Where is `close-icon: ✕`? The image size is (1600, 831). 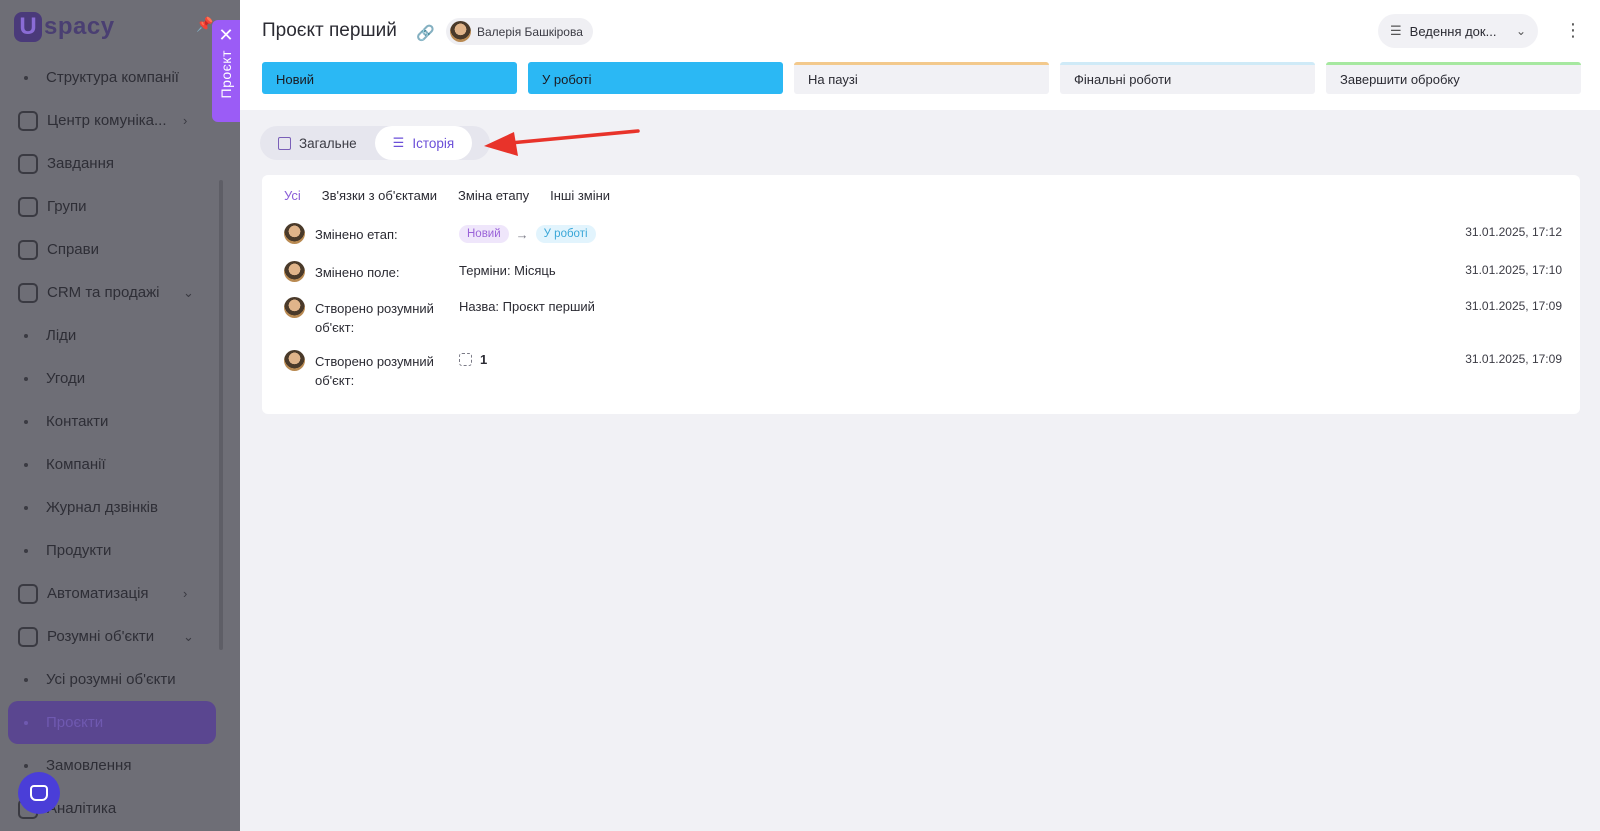 close-icon: ✕ is located at coordinates (225, 35).